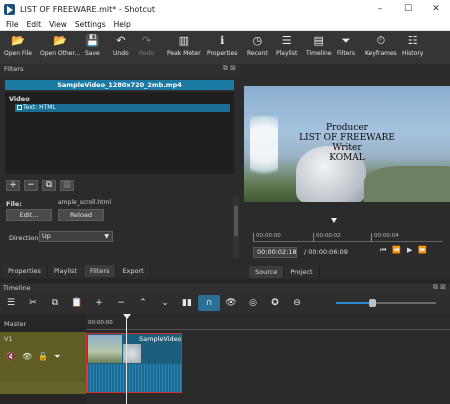 Image resolution: width=450 pixels, height=404 pixels. I want to click on menu-icon: ☰, so click(11, 303).